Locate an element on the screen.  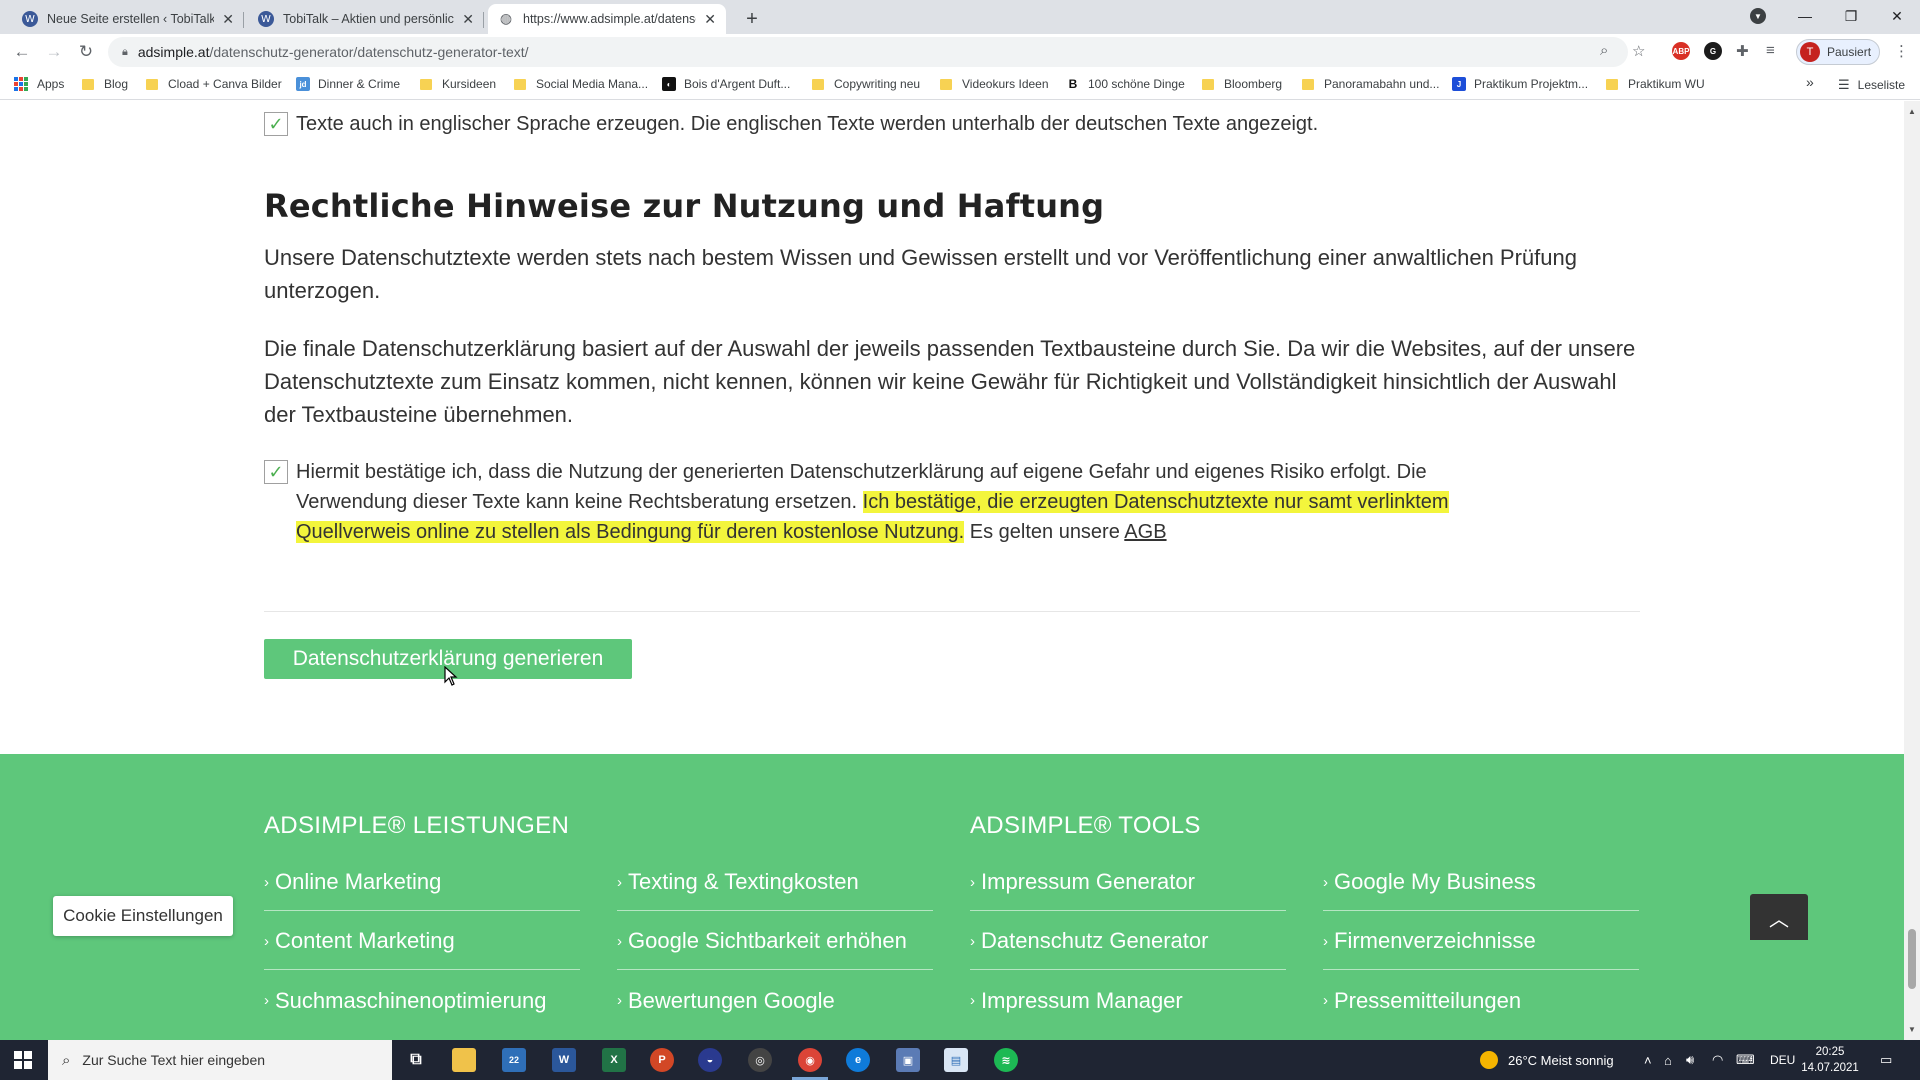
bookmark-bloomberg: Bloomberg is located at coordinates (1242, 84).